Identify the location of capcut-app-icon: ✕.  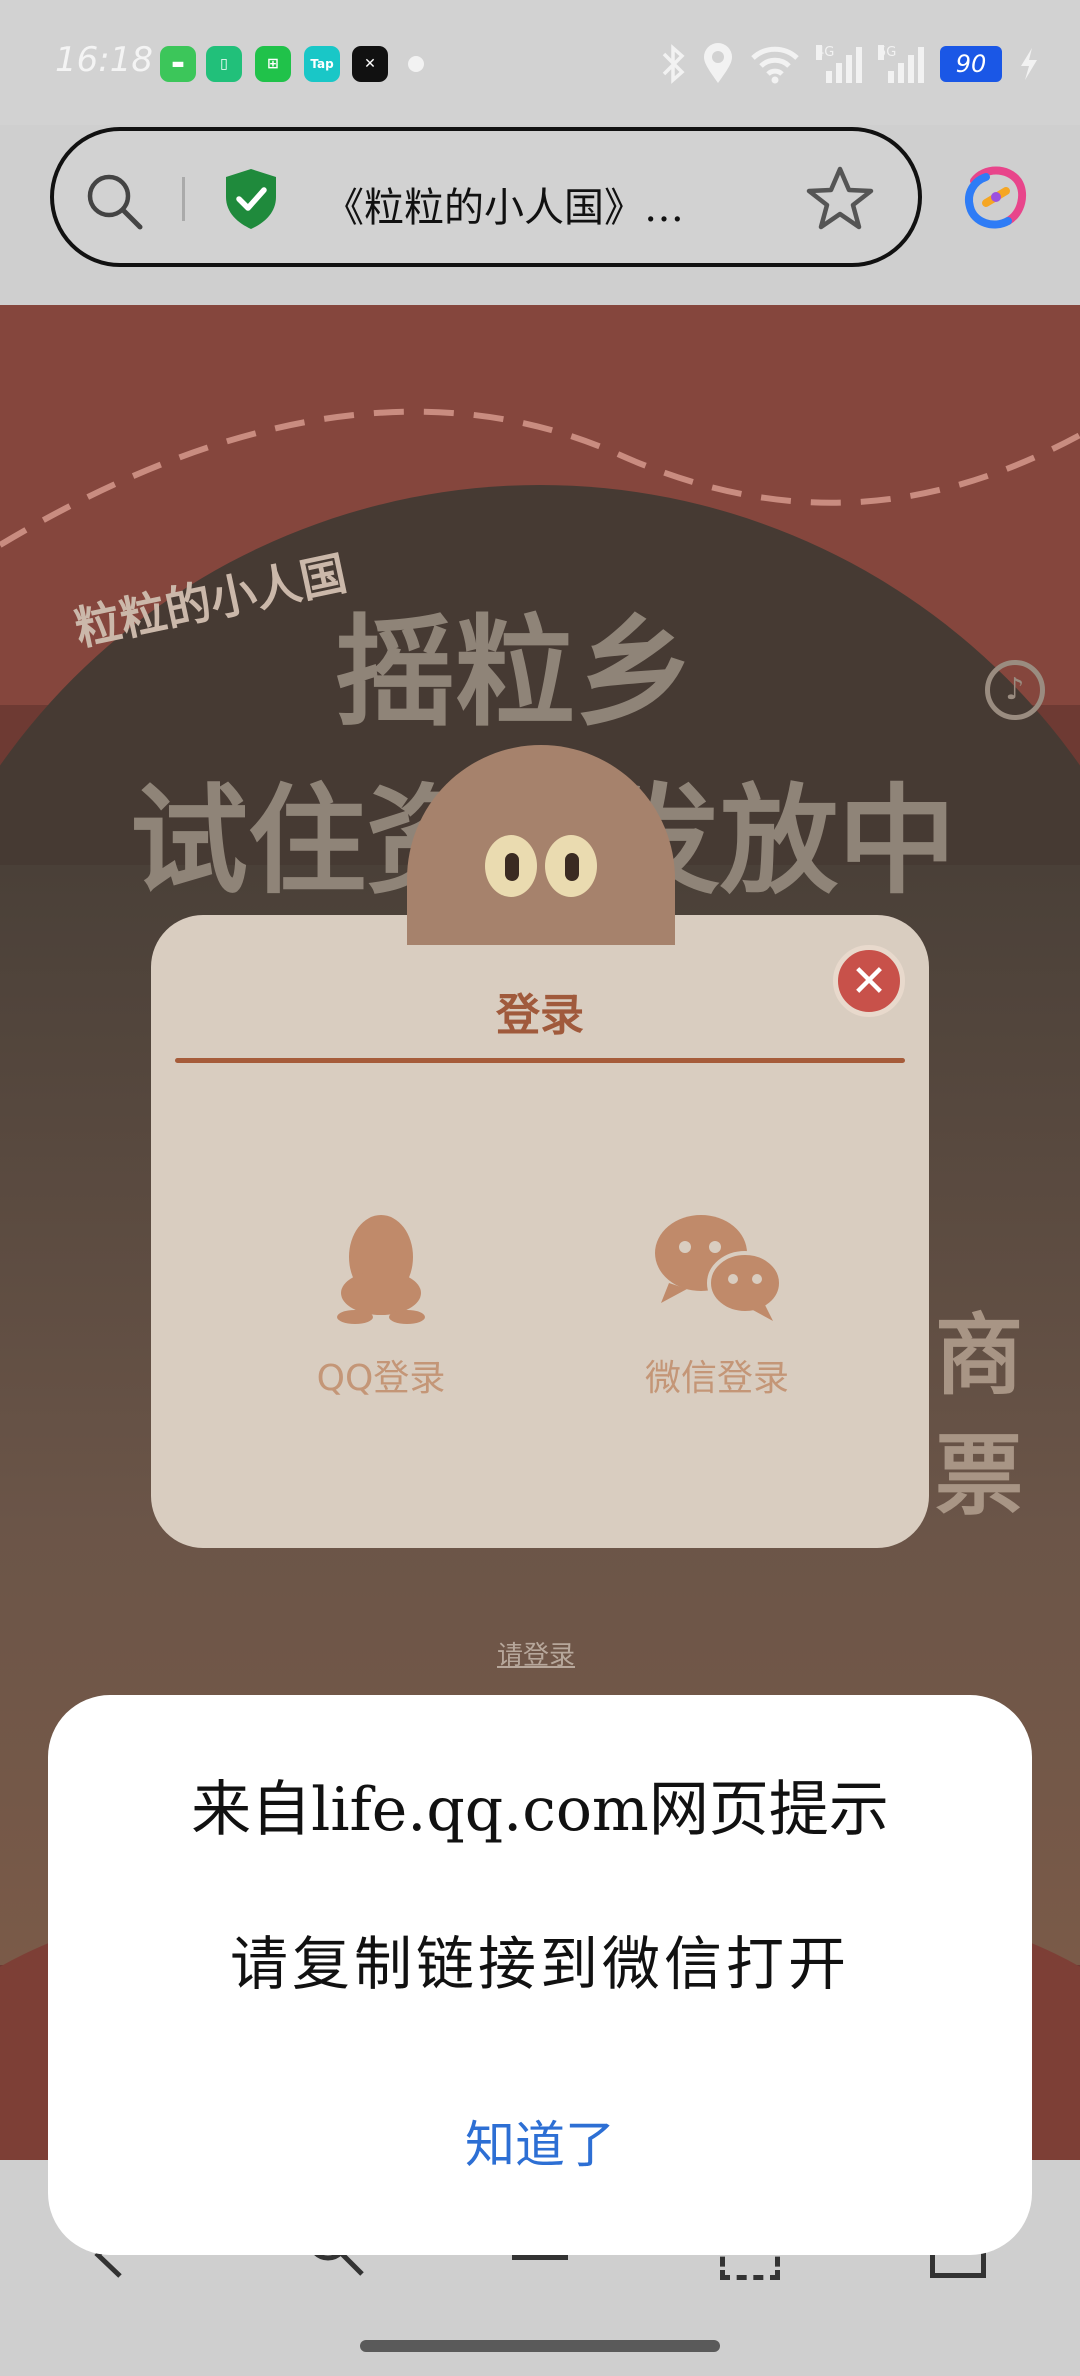
(370, 64).